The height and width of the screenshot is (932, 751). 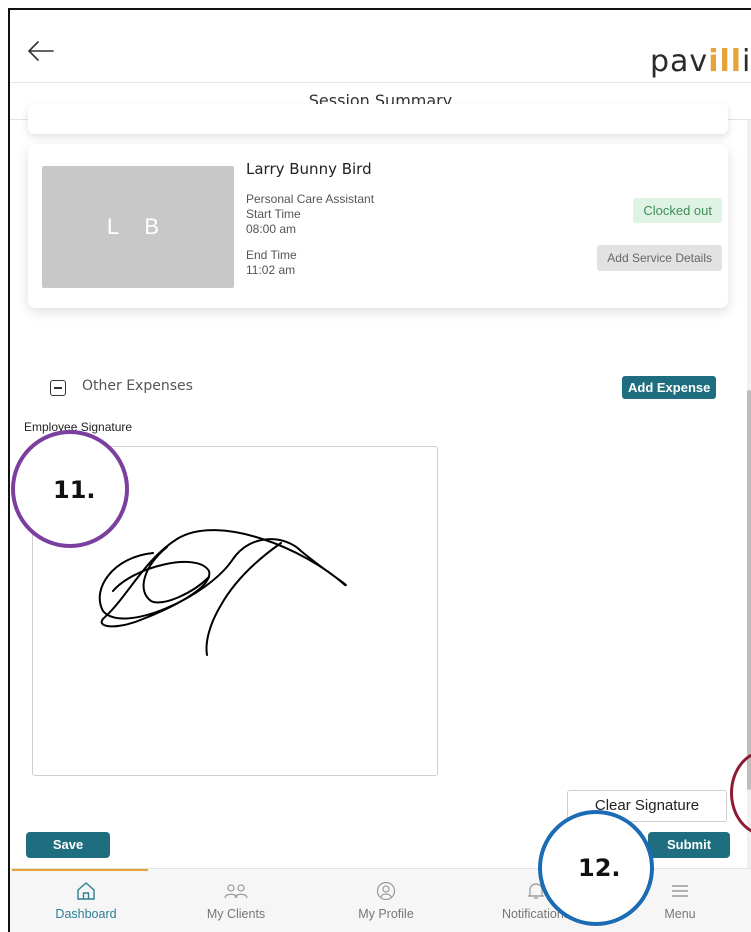 I want to click on scrollbar-thumb, so click(x=749, y=590).